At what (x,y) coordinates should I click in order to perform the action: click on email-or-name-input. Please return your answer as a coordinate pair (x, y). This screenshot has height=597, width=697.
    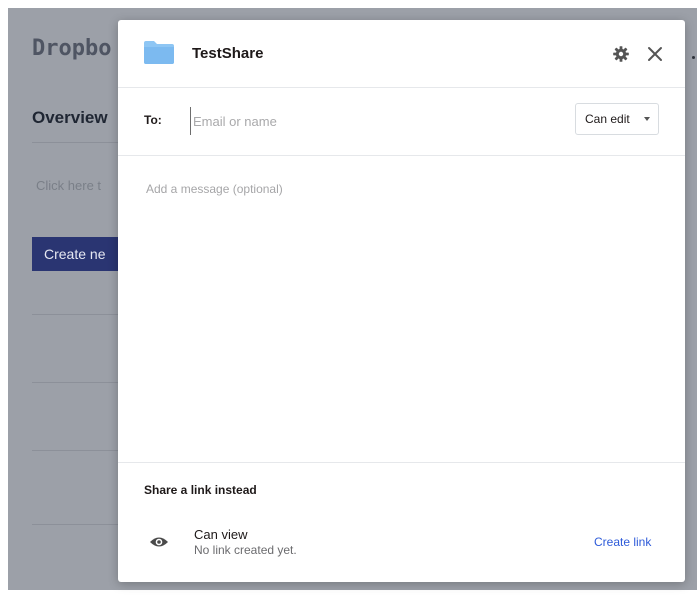
    Looking at the image, I should click on (372, 121).